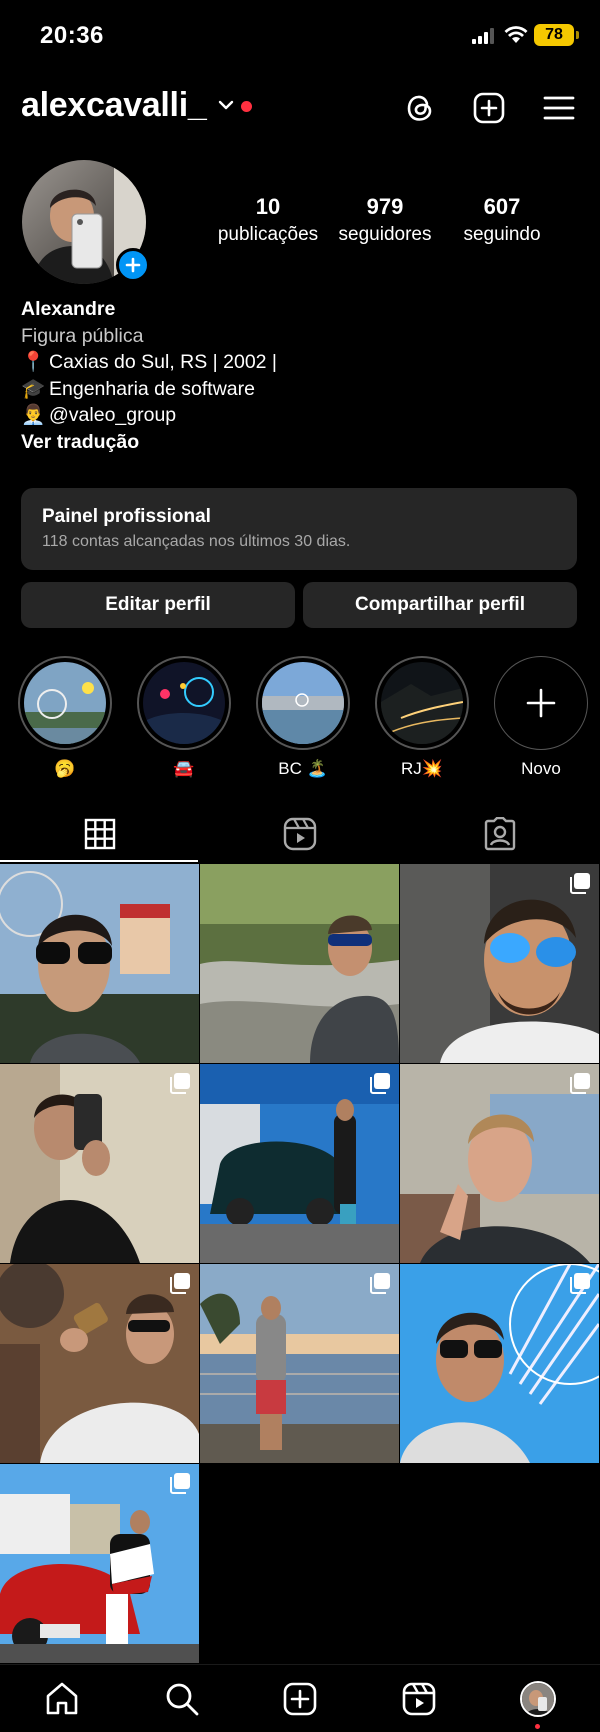 Image resolution: width=600 pixels, height=1732 pixels. Describe the element at coordinates (422, 768) in the screenshot. I see `highlight-label: RJ💥` at that location.